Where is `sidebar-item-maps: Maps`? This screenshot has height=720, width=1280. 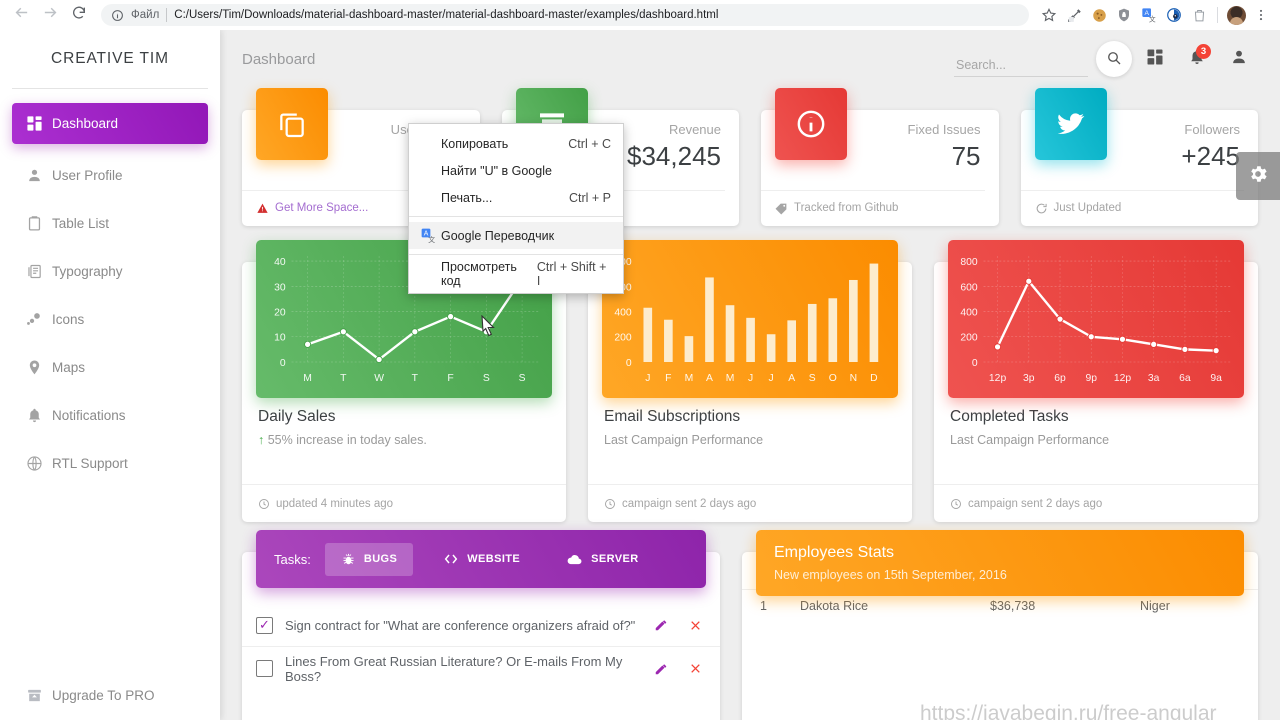
sidebar-item-maps: Maps is located at coordinates (110, 367).